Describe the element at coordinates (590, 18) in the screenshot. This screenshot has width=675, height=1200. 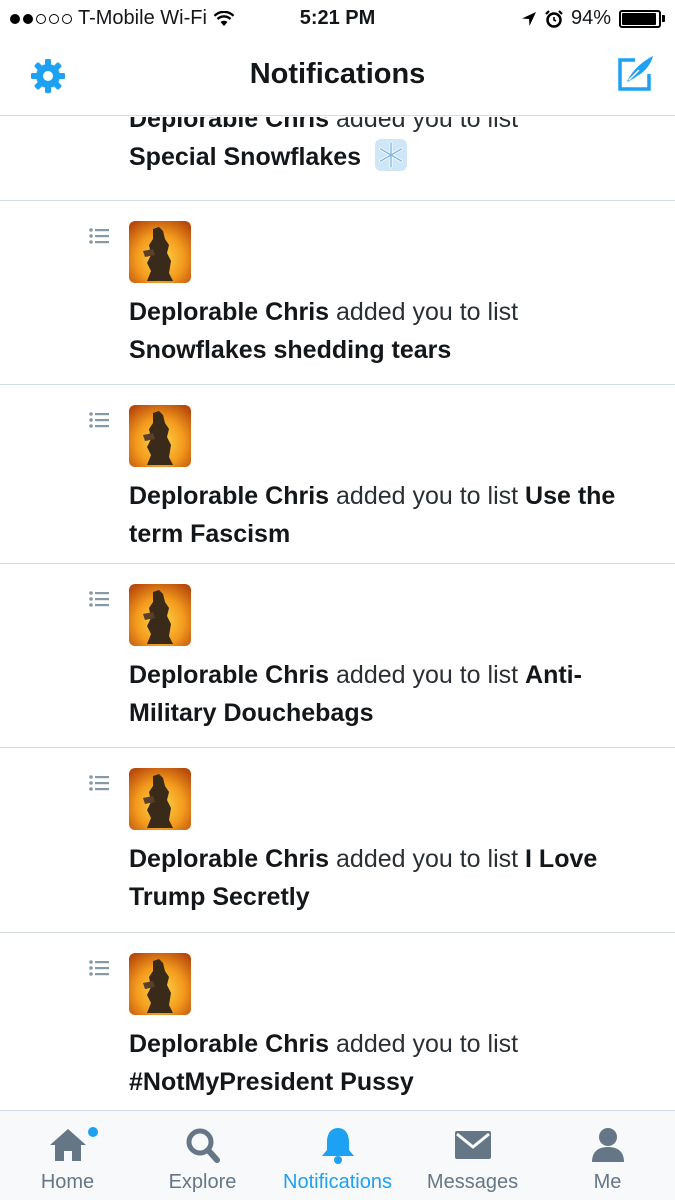
I see `battery-percent: 94%` at that location.